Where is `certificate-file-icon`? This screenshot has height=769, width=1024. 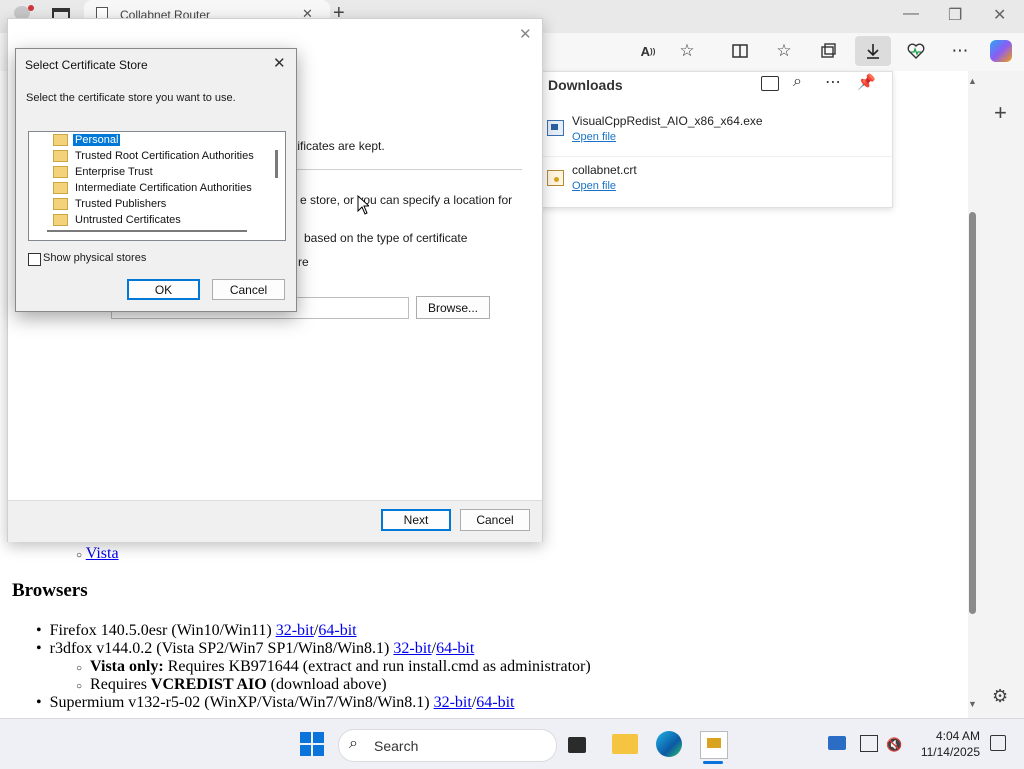 certificate-file-icon is located at coordinates (555, 178).